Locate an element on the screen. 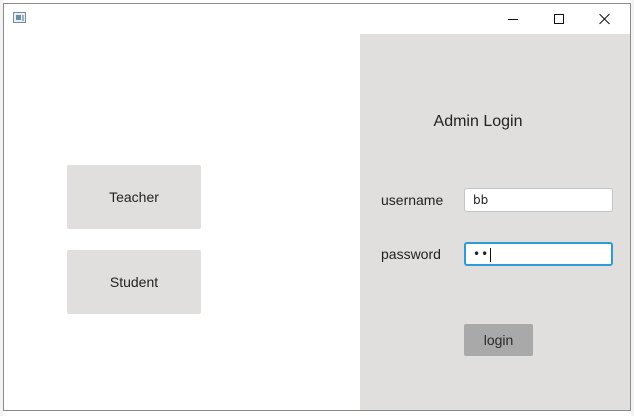 The height and width of the screenshot is (416, 634). close-button is located at coordinates (605, 19).